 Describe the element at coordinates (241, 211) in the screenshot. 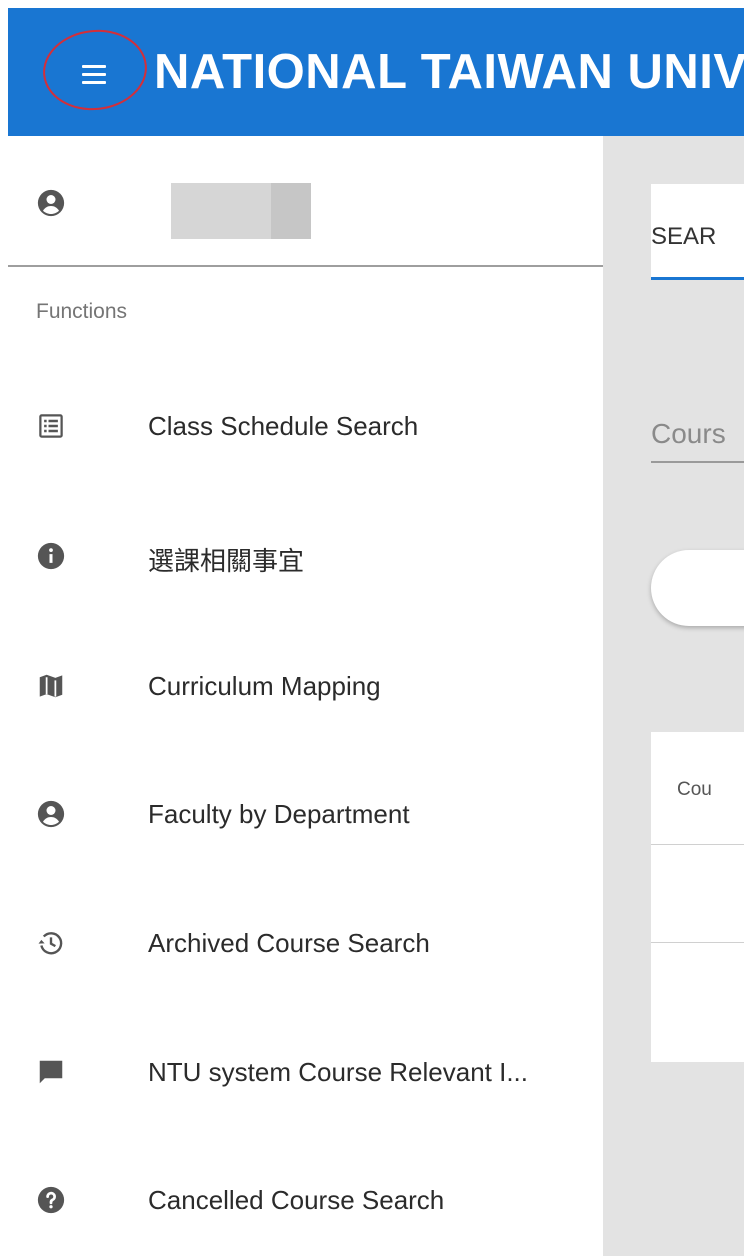

I see `redacted-user-name` at that location.